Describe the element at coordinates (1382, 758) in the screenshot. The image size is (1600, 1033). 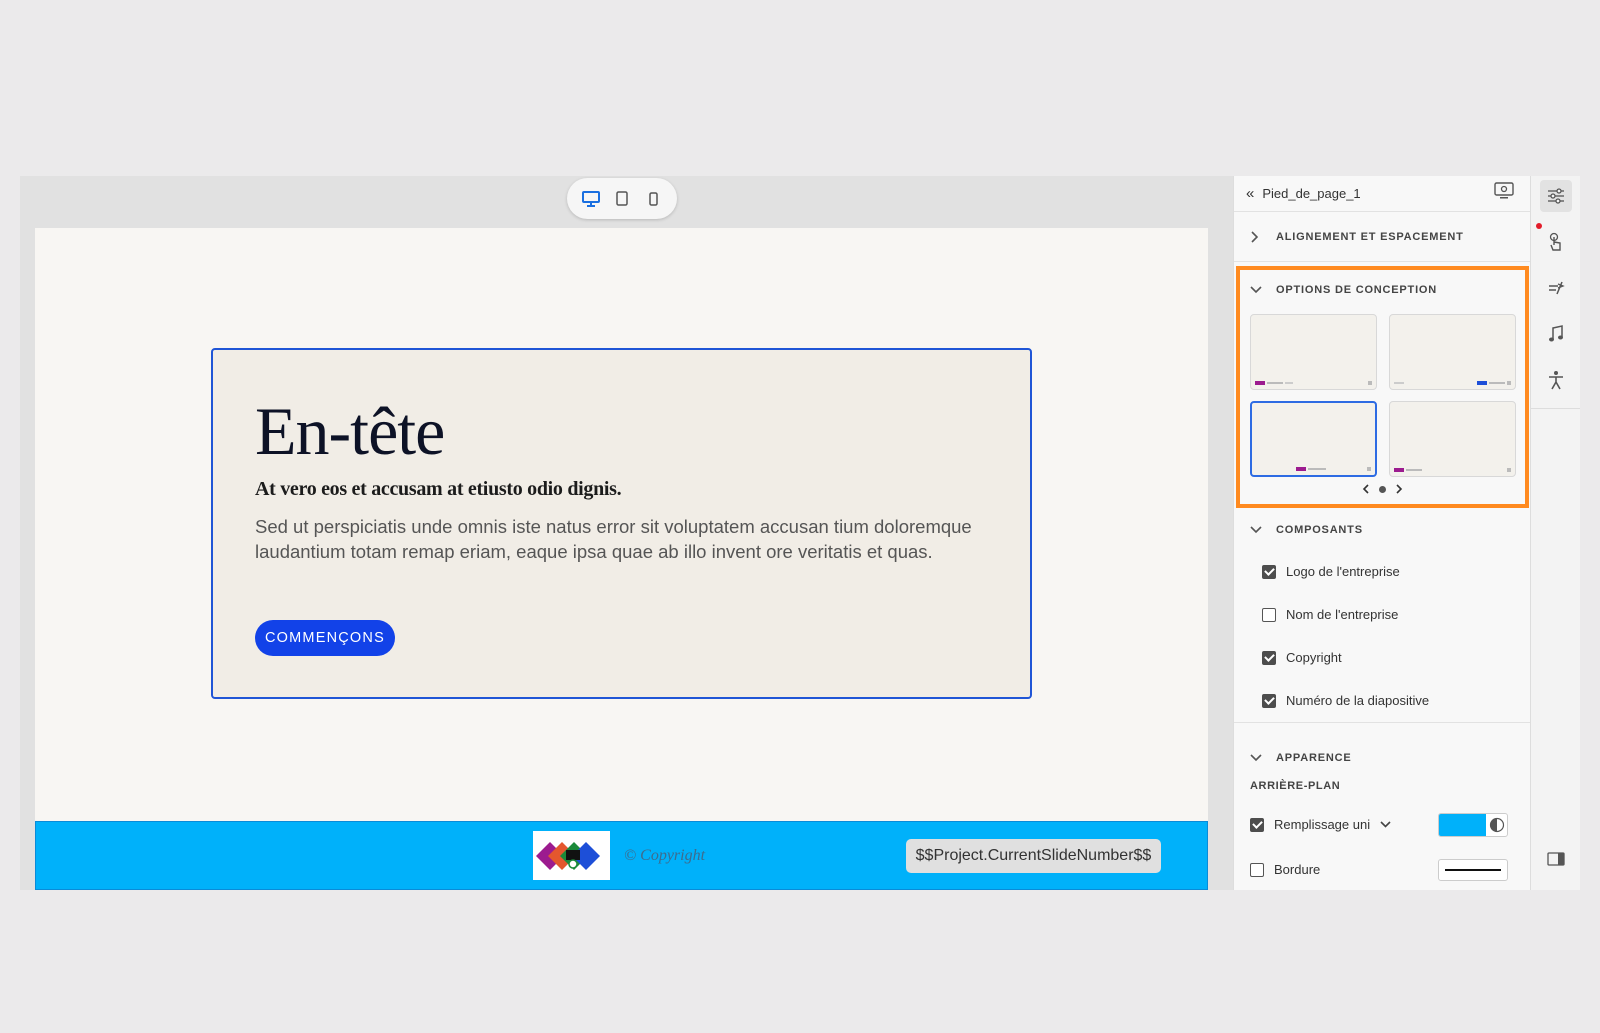
I see `section-appearance: APPARENCE` at that location.